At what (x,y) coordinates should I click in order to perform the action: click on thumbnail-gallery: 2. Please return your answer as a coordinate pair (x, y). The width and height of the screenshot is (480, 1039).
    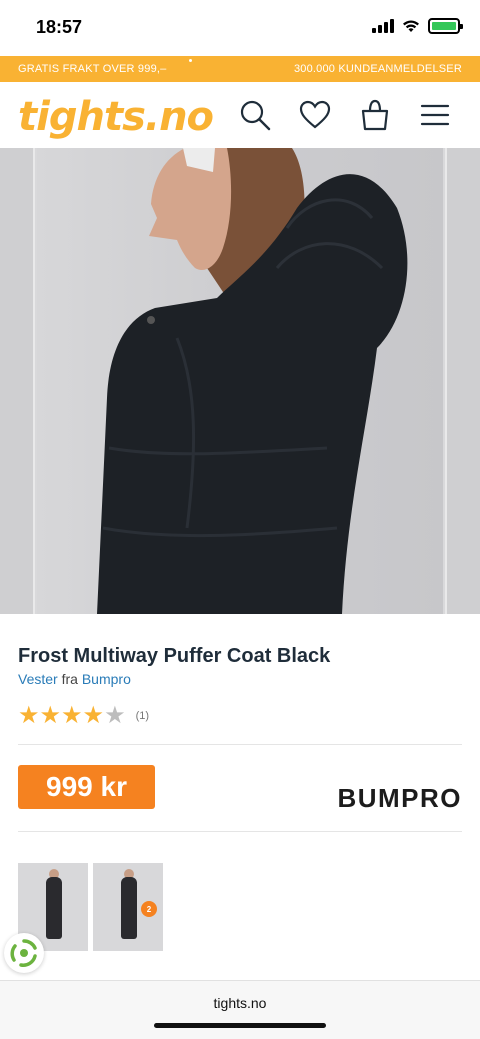
    Looking at the image, I should click on (90, 907).